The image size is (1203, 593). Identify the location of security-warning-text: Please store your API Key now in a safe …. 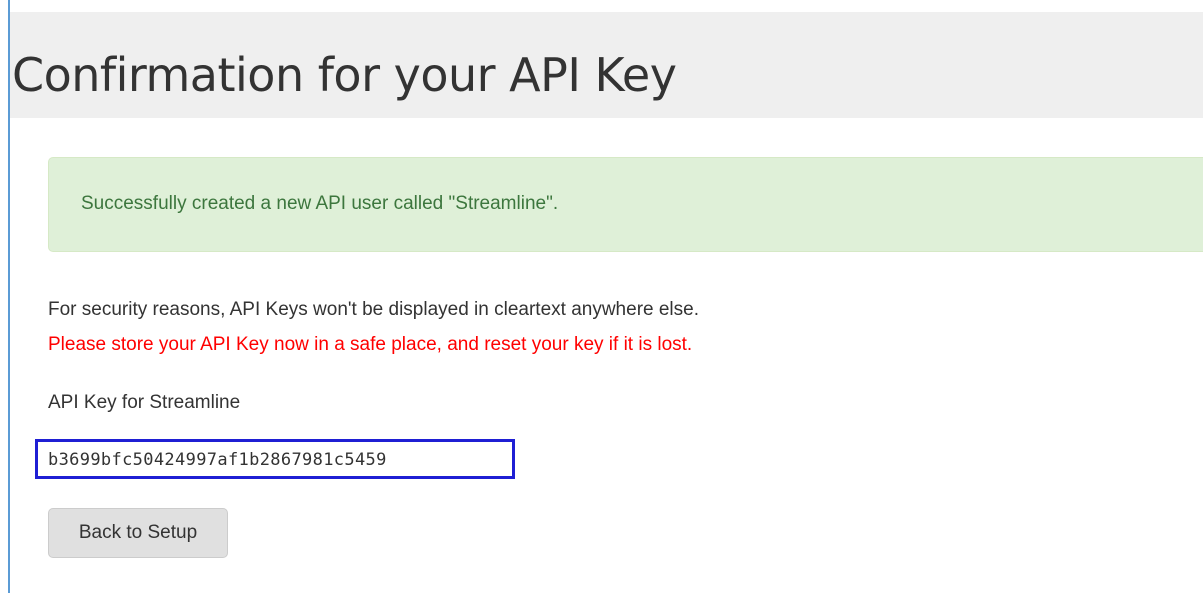
(370, 344).